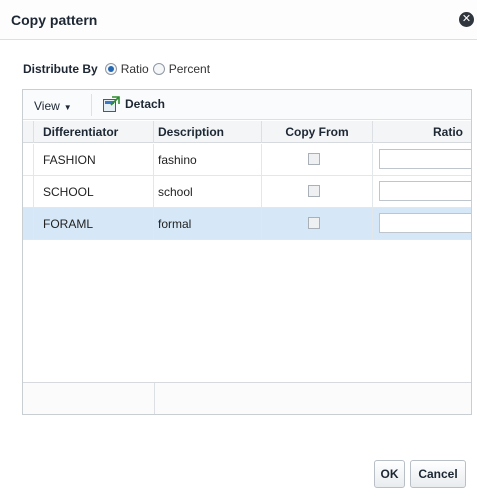 Image resolution: width=477 pixels, height=495 pixels. What do you see at coordinates (238, 20) in the screenshot?
I see `dialog-titlebar: Copy pattern ✕` at bounding box center [238, 20].